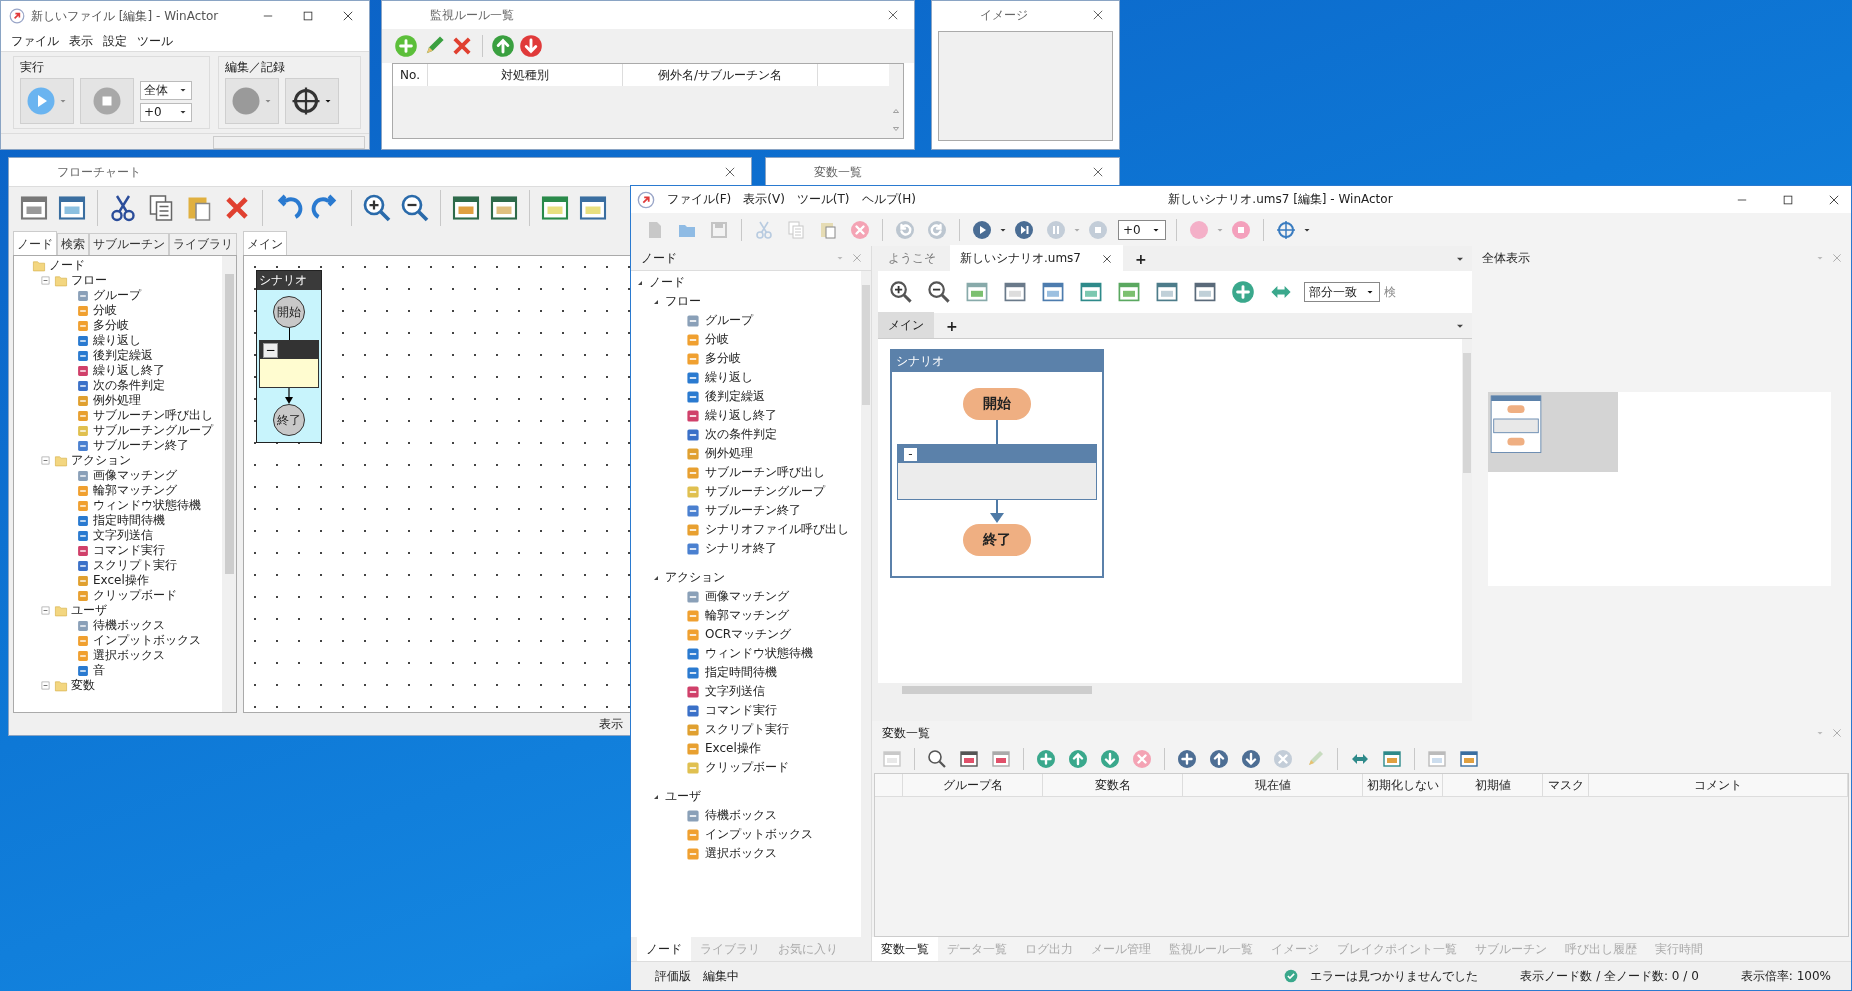  I want to click on tab: 変数一覧, so click(905, 949).